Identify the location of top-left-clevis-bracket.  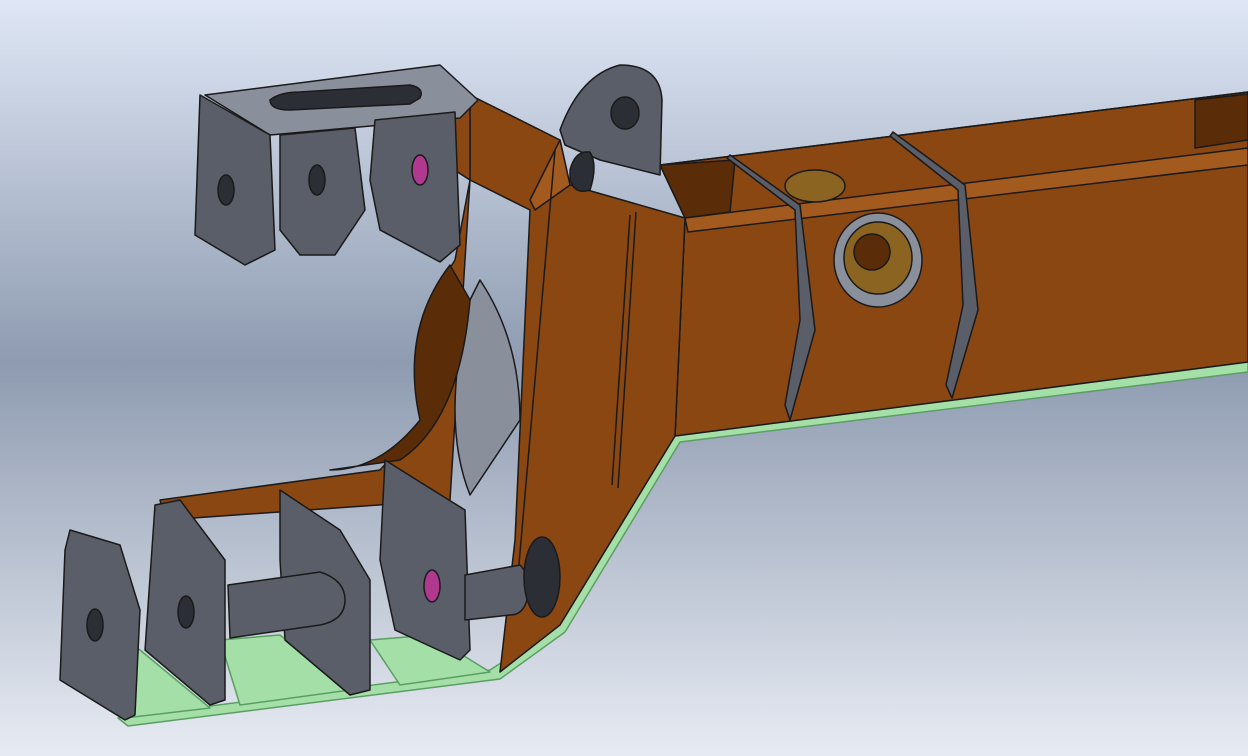
(336, 165).